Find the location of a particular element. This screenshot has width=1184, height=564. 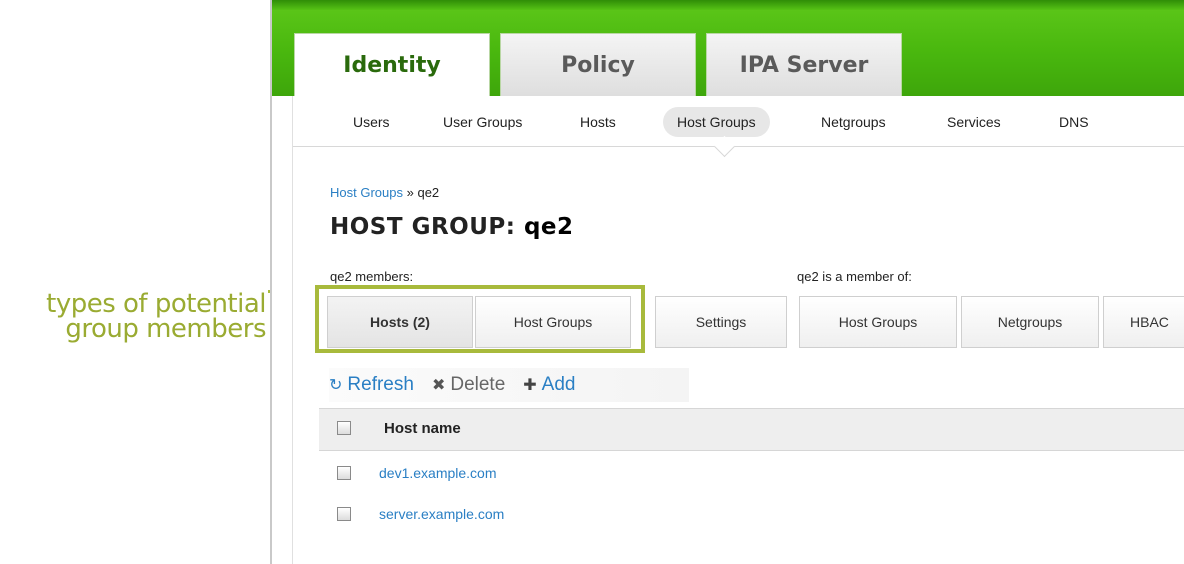

member-of-label: qe2 is a member of: is located at coordinates (854, 276).